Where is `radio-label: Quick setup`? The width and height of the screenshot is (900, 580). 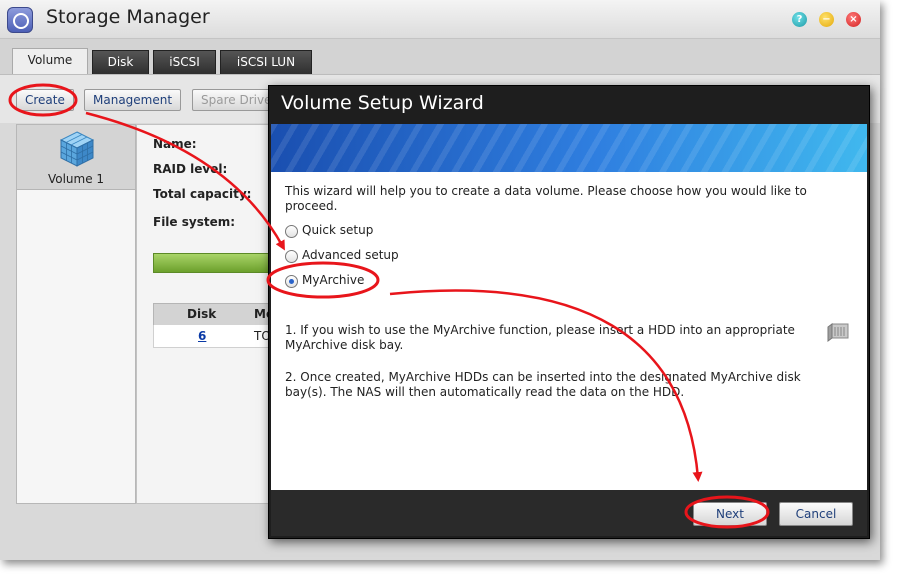 radio-label: Quick setup is located at coordinates (338, 230).